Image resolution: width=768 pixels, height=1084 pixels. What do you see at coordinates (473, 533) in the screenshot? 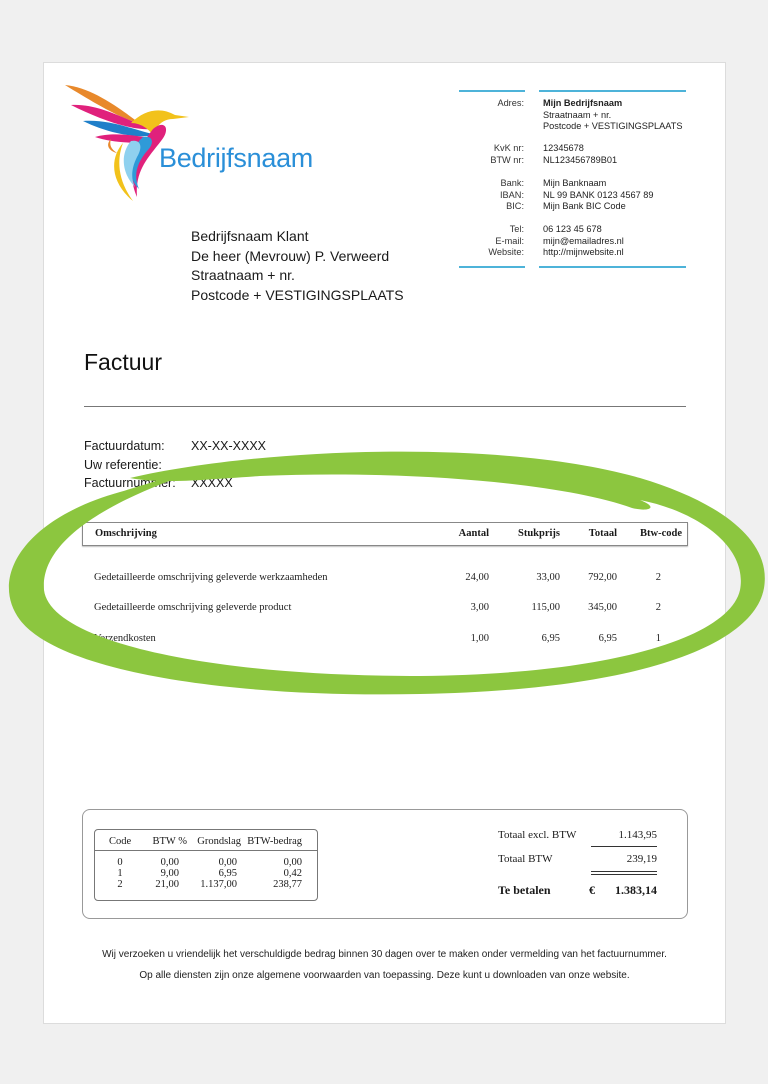
I see `header-quantity: Aantal` at bounding box center [473, 533].